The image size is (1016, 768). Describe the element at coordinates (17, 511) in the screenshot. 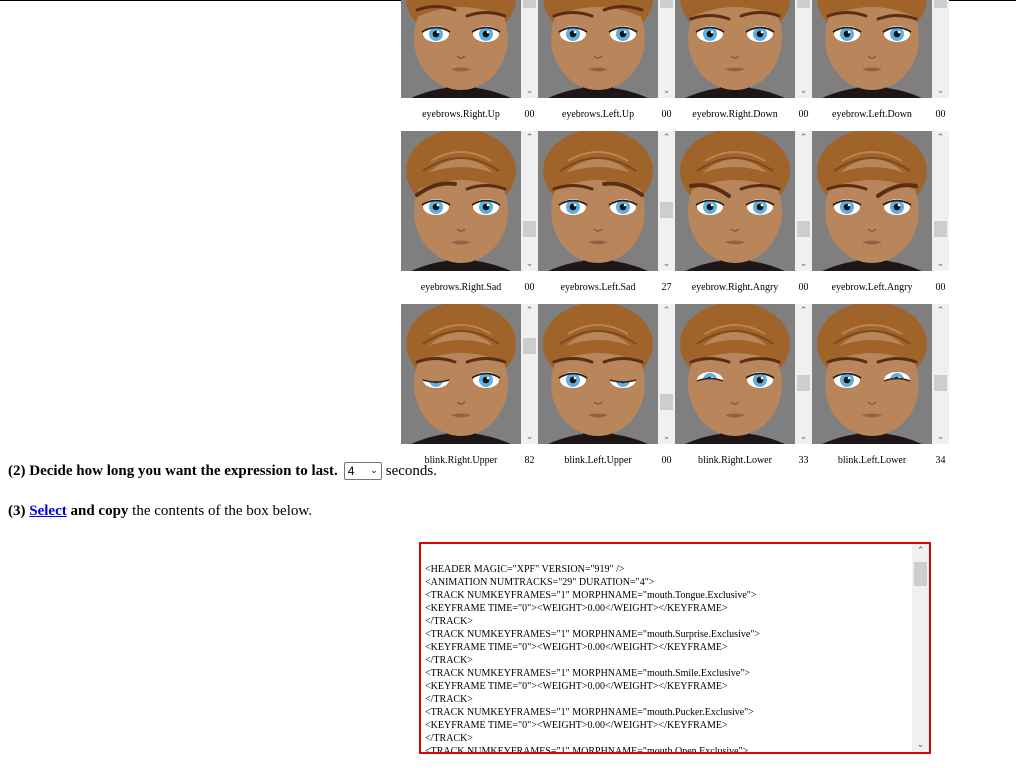

I see `copy-step-number: (3)` at that location.